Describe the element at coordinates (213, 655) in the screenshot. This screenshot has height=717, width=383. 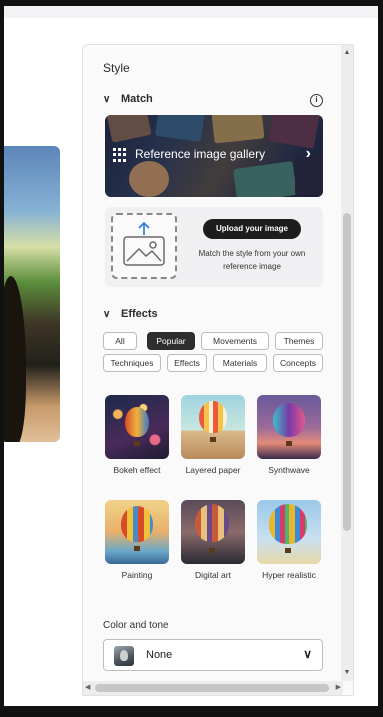
I see `color-tone-select: None ∨` at that location.